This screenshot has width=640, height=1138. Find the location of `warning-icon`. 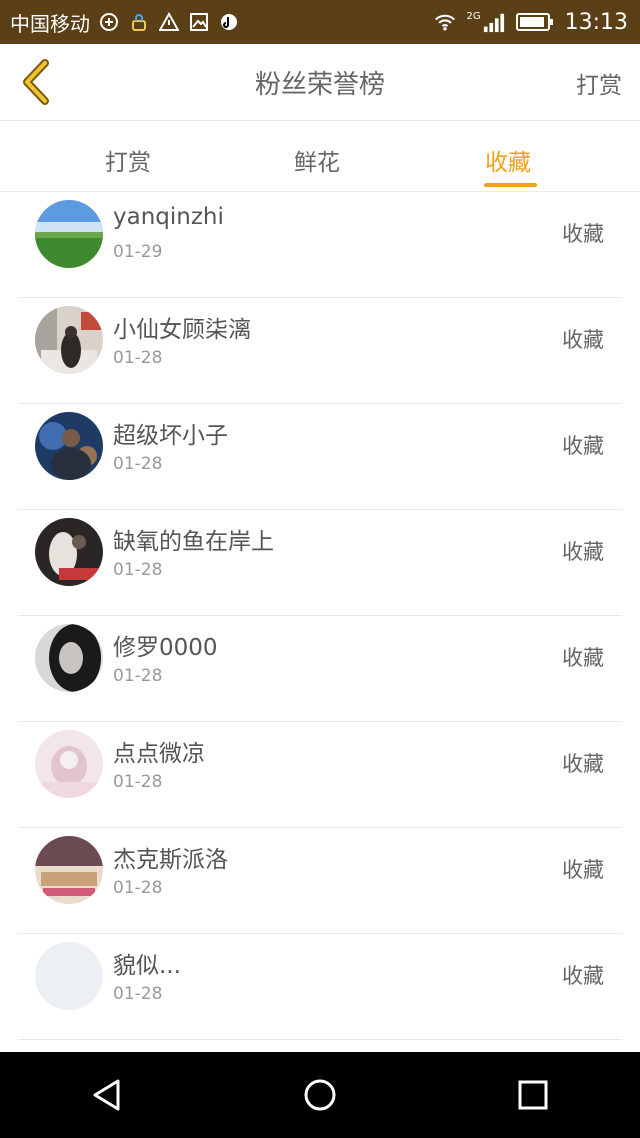

warning-icon is located at coordinates (169, 22).